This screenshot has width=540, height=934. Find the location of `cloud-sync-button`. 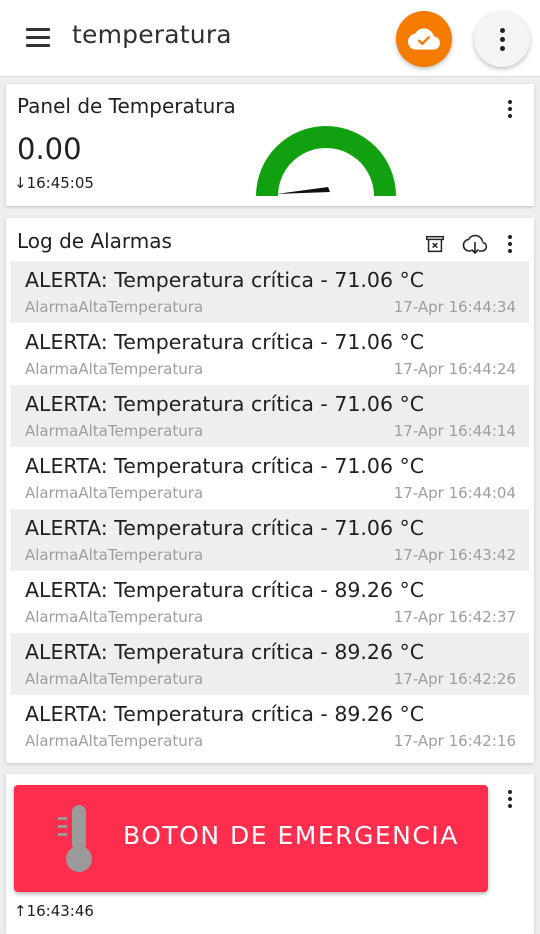

cloud-sync-button is located at coordinates (424, 39).